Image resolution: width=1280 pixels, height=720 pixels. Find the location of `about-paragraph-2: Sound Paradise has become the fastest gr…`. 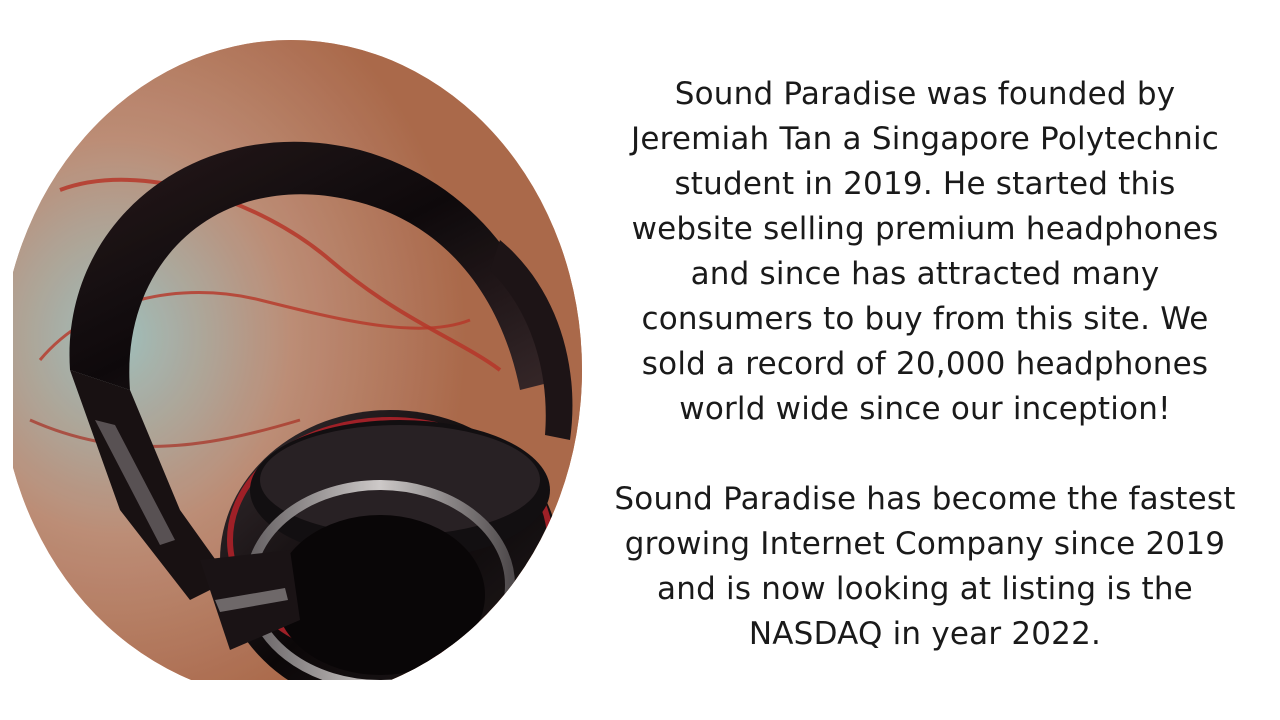

about-paragraph-2: Sound Paradise has become the fastest gr… is located at coordinates (925, 566).